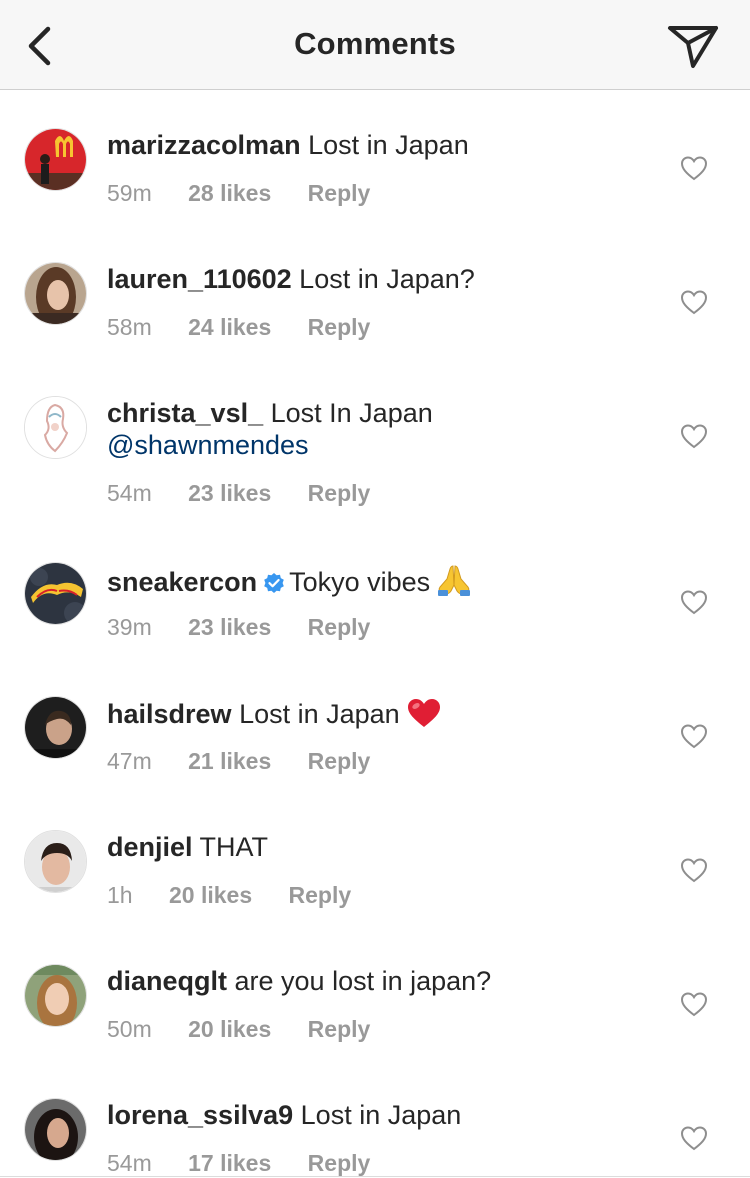 This screenshot has height=1178, width=750. I want to click on comment-likes: 21 likes, so click(229, 761).